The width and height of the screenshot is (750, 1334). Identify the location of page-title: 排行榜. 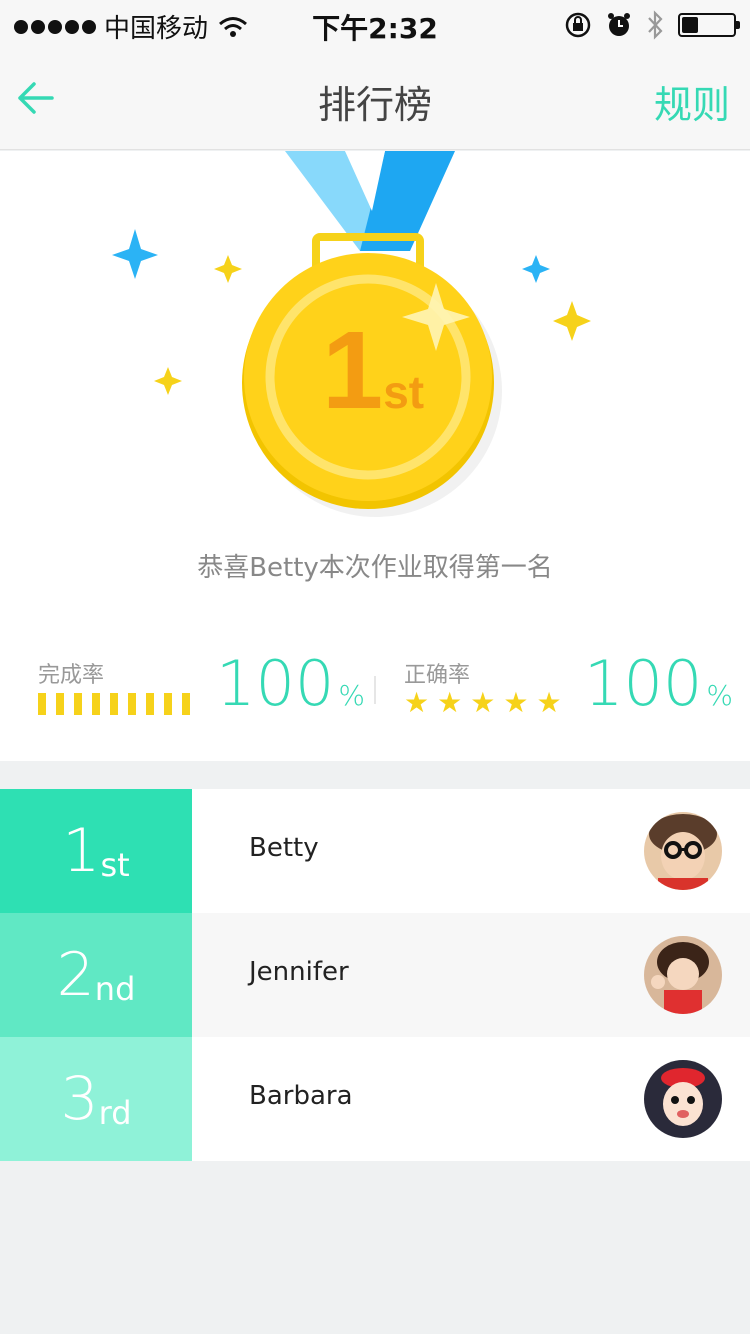
(374, 105).